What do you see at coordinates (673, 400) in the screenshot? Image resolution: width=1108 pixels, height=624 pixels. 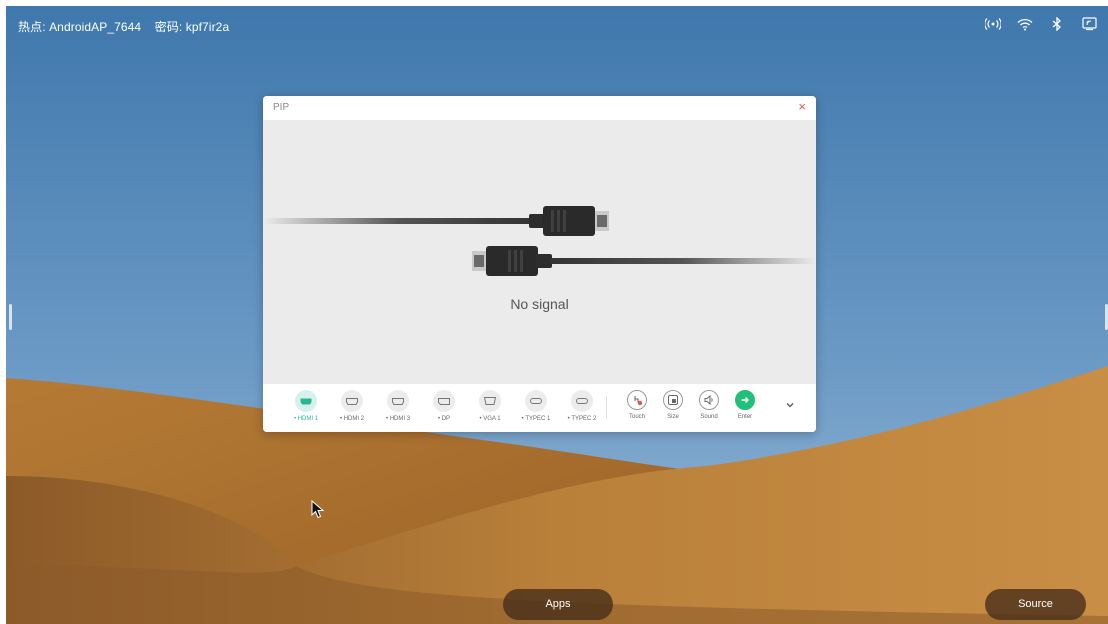 I see `size-icon` at bounding box center [673, 400].